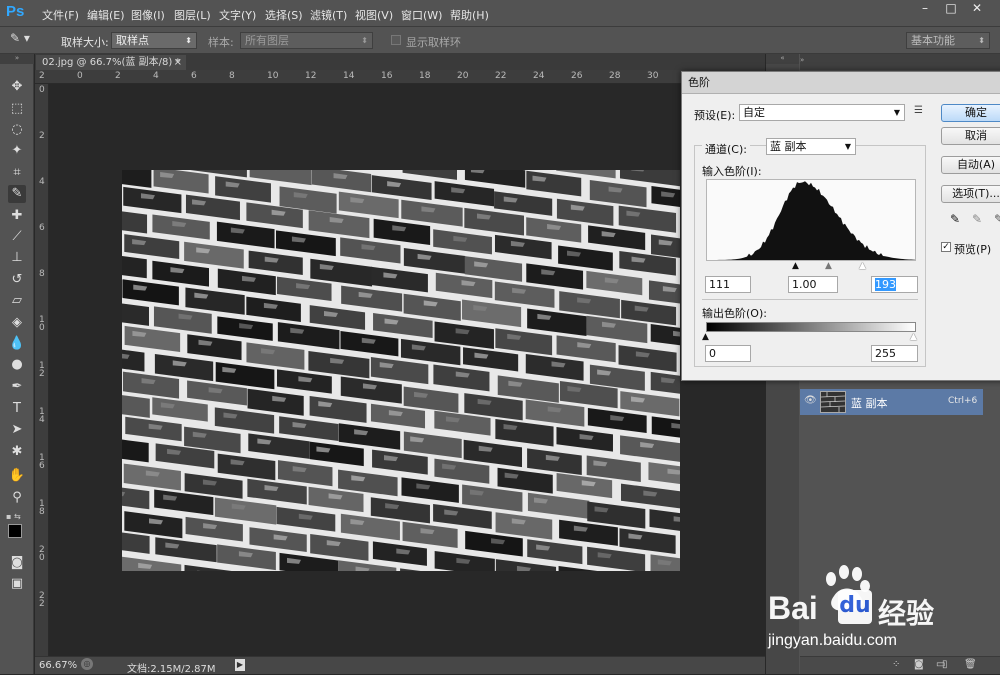 Image resolution: width=1000 pixels, height=675 pixels. I want to click on close-tab-icon: ×, so click(178, 62).